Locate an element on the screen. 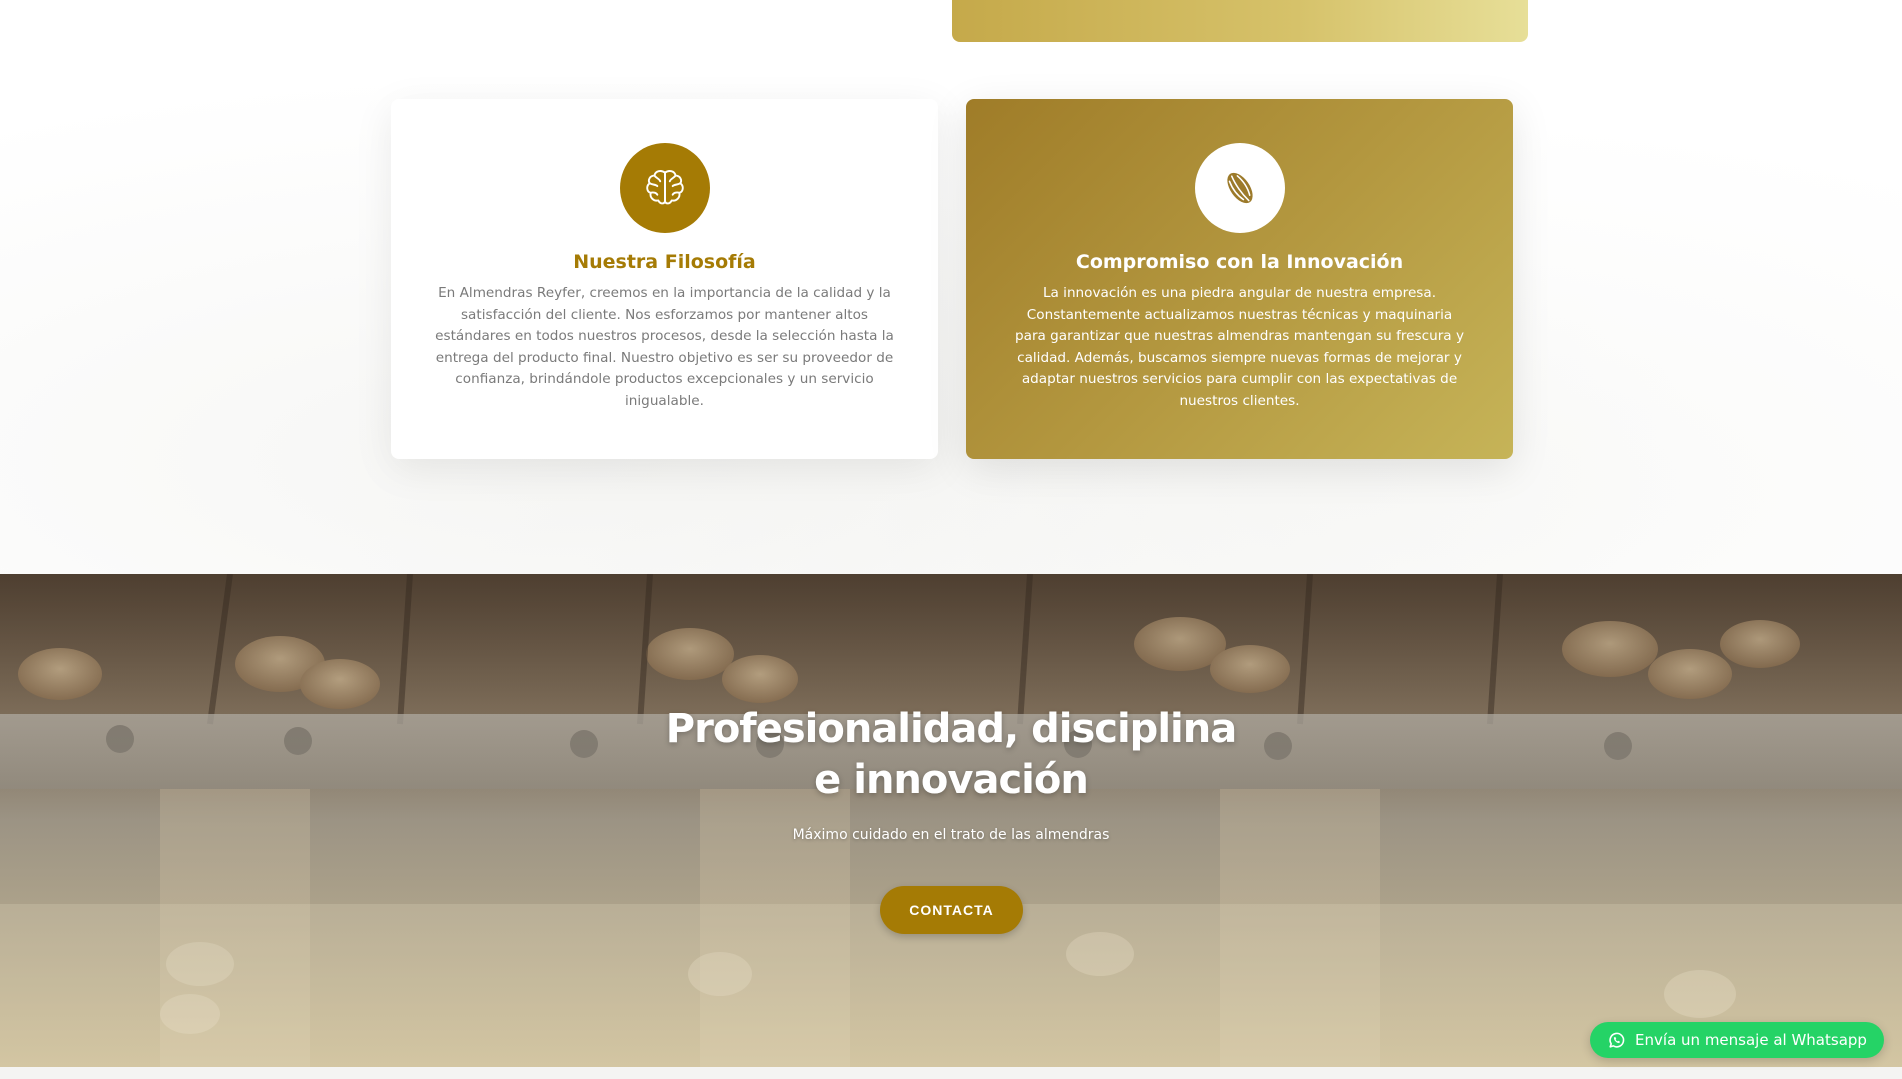 This screenshot has height=1079, width=1902. innovation-title: Compromiso con la Innovación is located at coordinates (1239, 262).